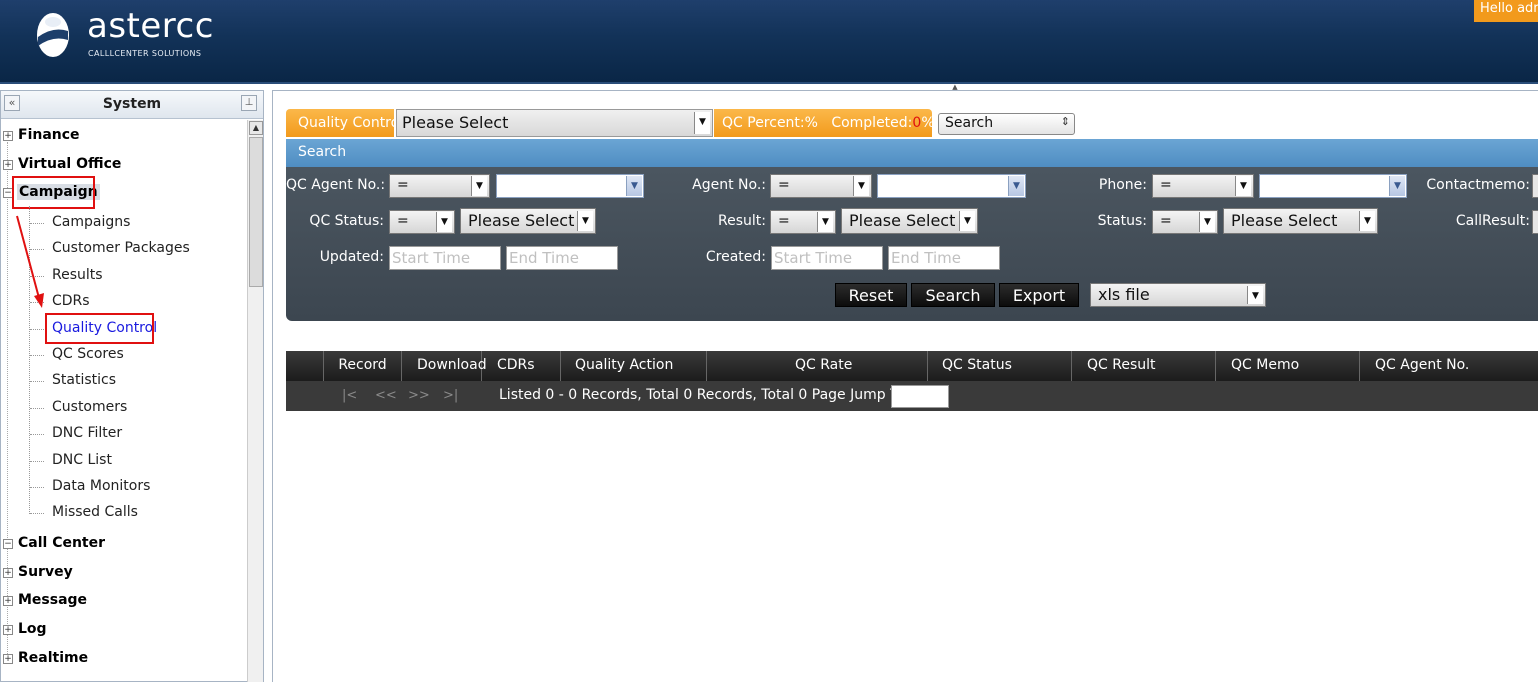 This screenshot has width=1538, height=682. I want to click on status-operator: = ▼, so click(1185, 222).